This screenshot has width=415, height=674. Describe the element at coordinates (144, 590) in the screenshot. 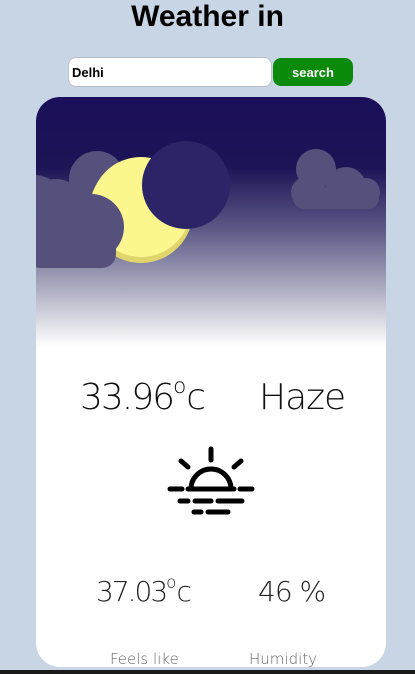

I see `feels-like-value: 37.03oc` at that location.